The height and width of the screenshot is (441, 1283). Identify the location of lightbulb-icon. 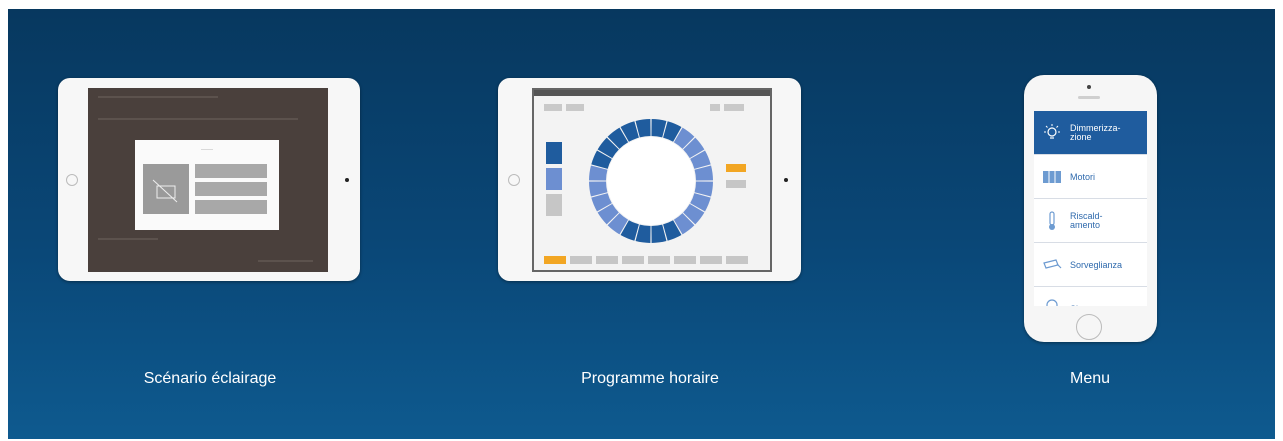
(1052, 133).